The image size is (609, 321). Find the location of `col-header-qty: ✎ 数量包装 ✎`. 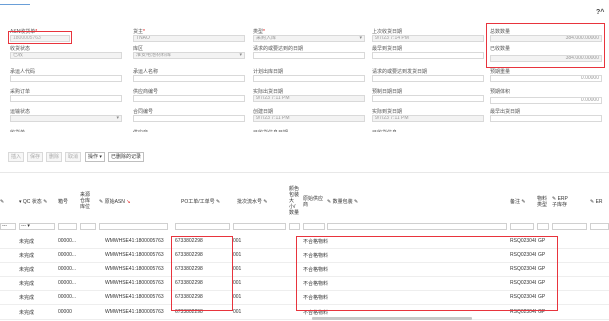

col-header-qty: ✎ 数量包装 ✎ is located at coordinates (342, 202).